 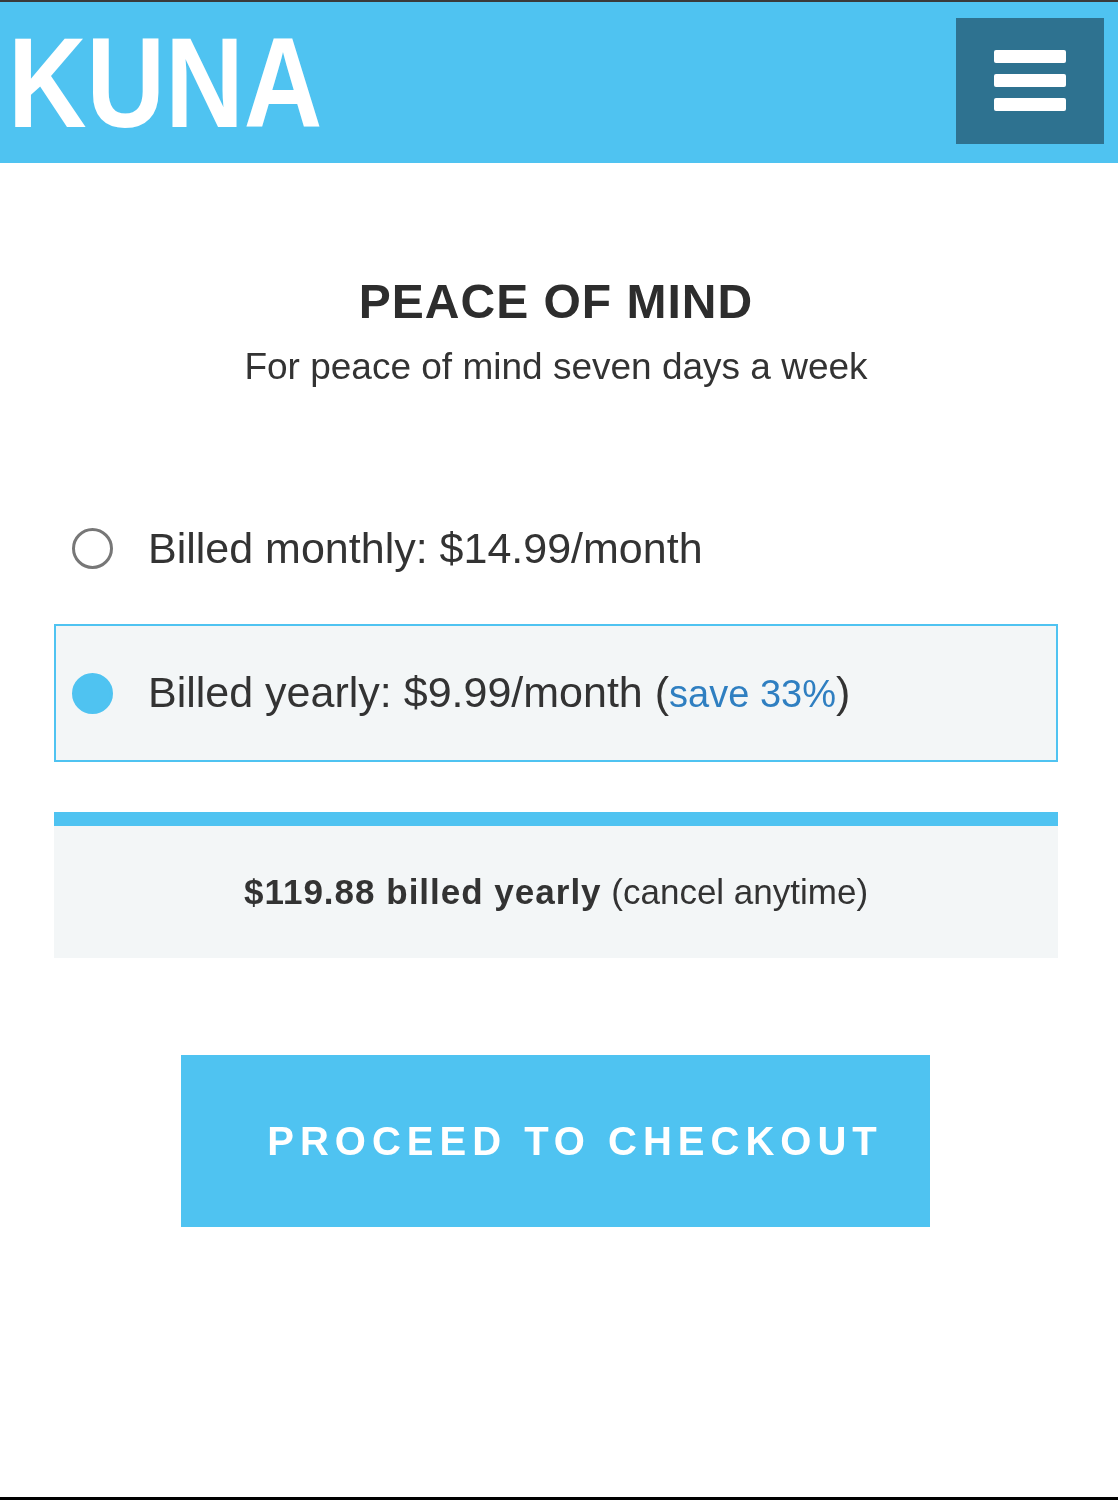 I want to click on plan-title: PEACE OF MIND, so click(x=556, y=302).